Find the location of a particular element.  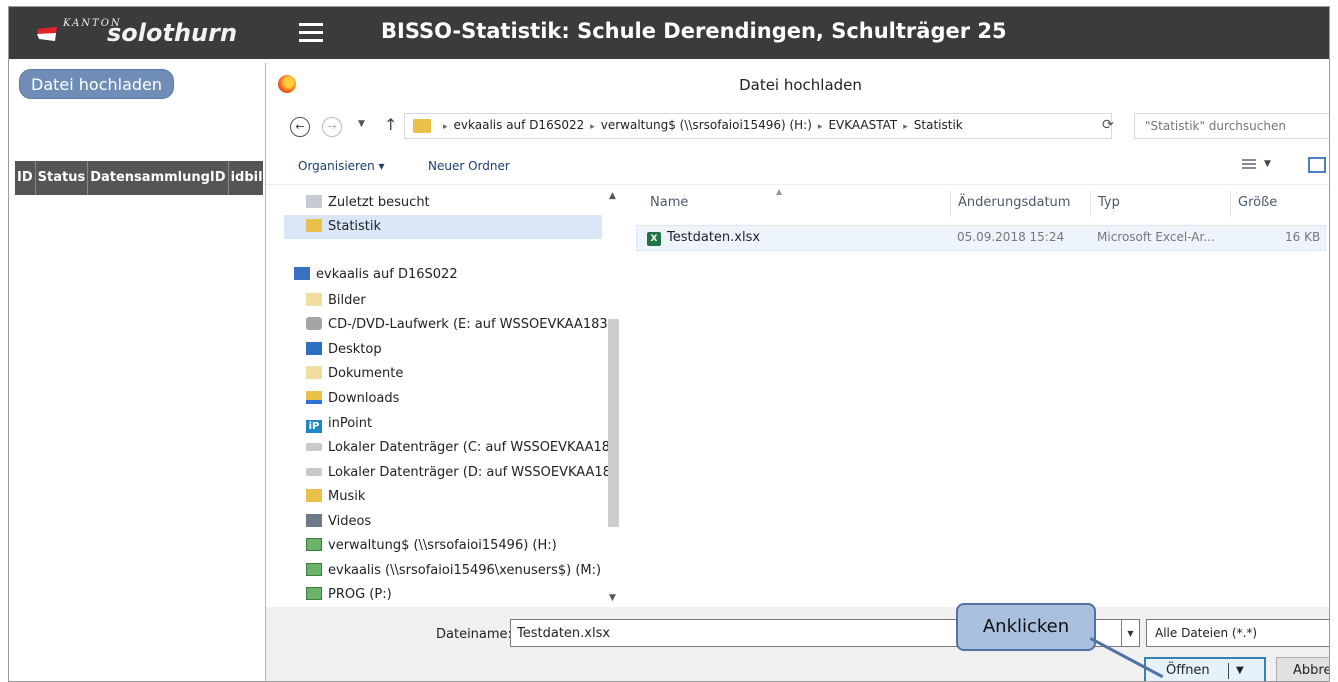

sort-indicator-icon: ▲ is located at coordinates (779, 191).